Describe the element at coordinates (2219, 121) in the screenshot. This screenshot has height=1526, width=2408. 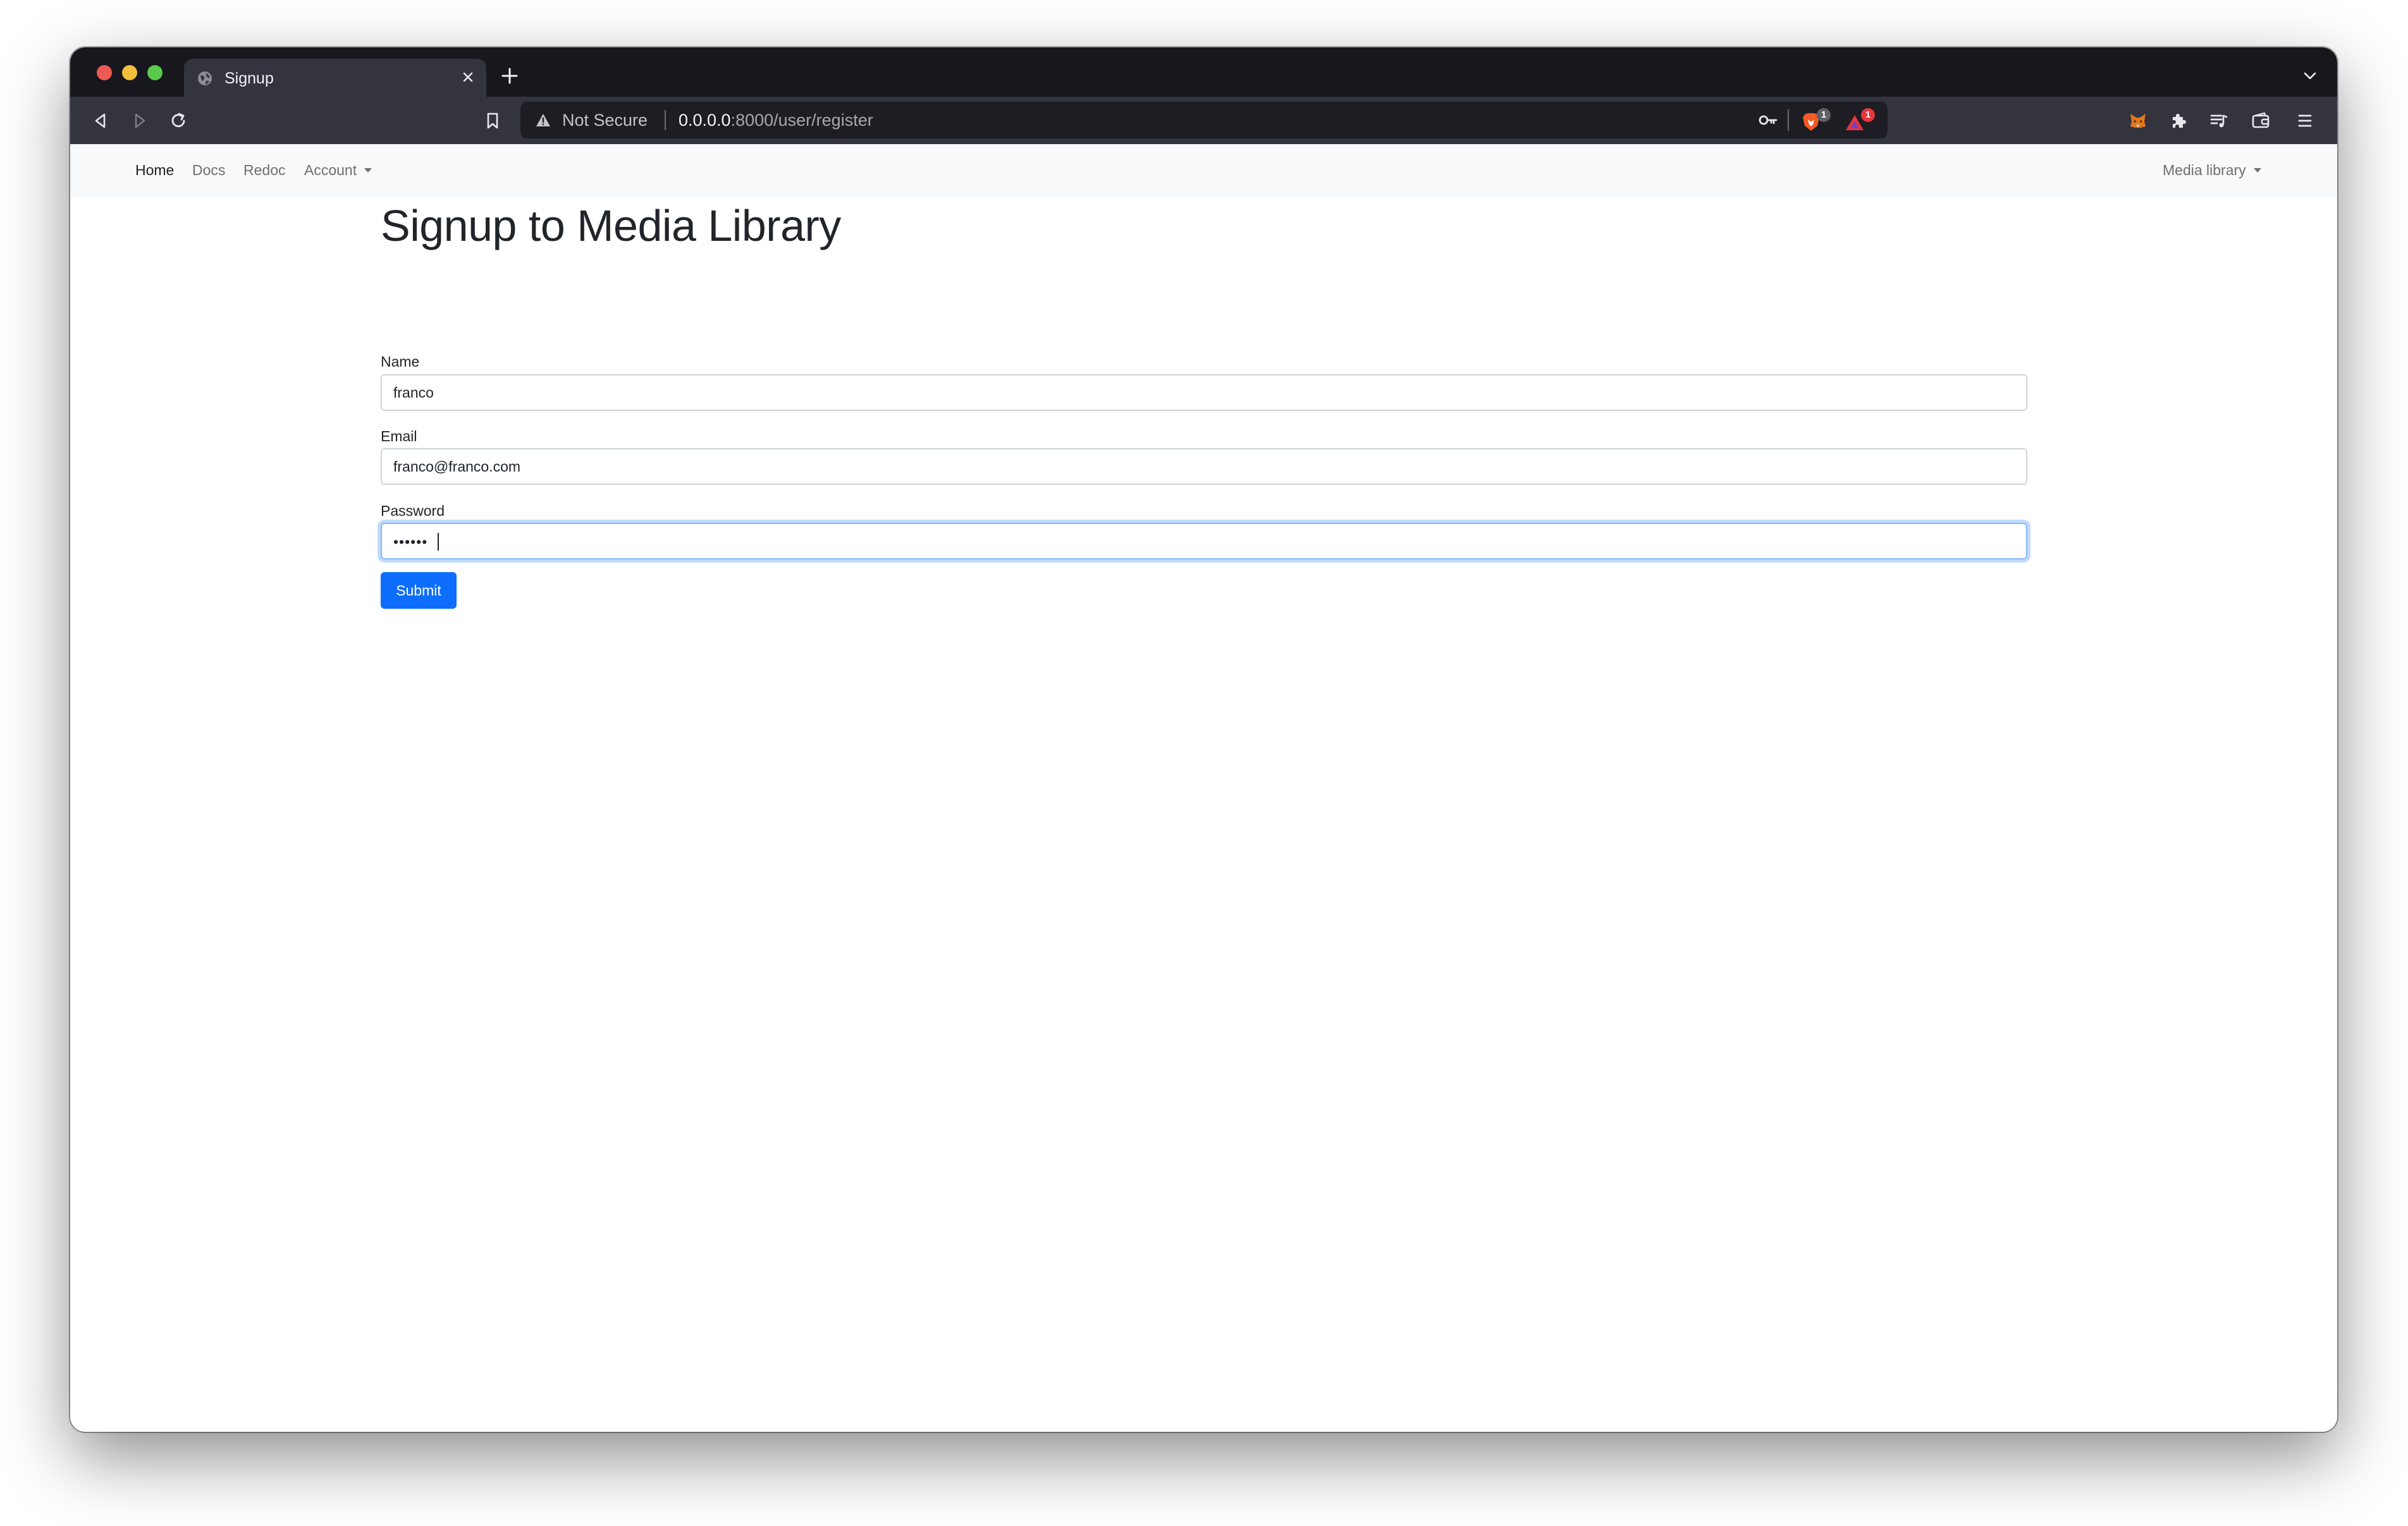
I see `playlist-icon` at that location.